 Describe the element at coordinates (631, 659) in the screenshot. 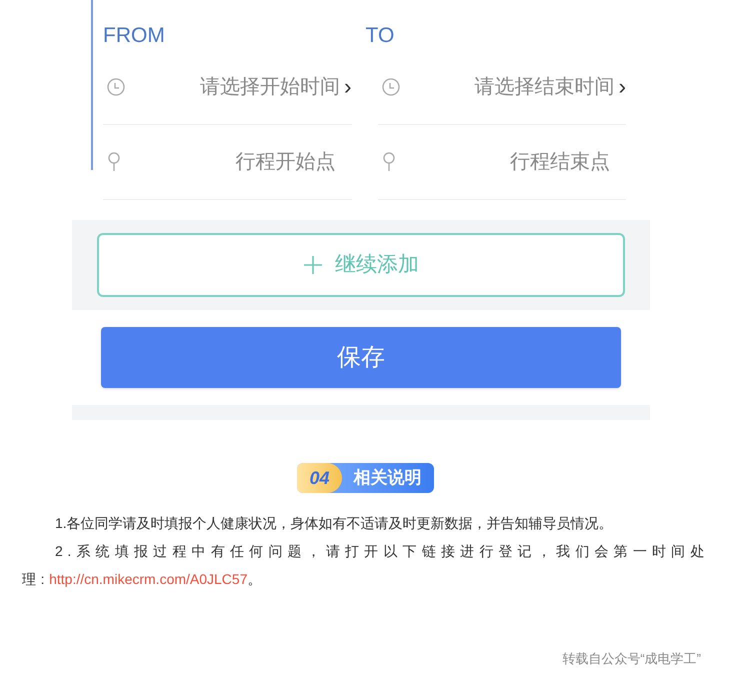

I see `source-note: 转载自公众号“成电学工”` at that location.